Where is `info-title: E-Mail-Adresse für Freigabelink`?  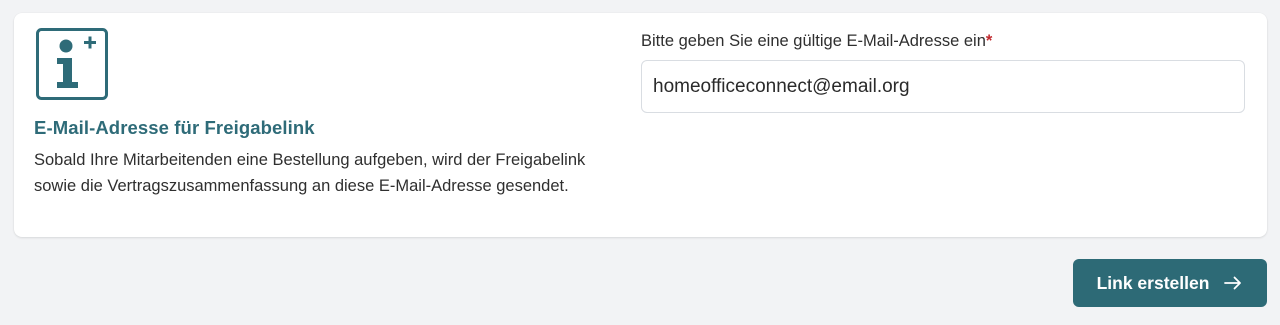
info-title: E-Mail-Adresse für Freigabelink is located at coordinates (174, 127).